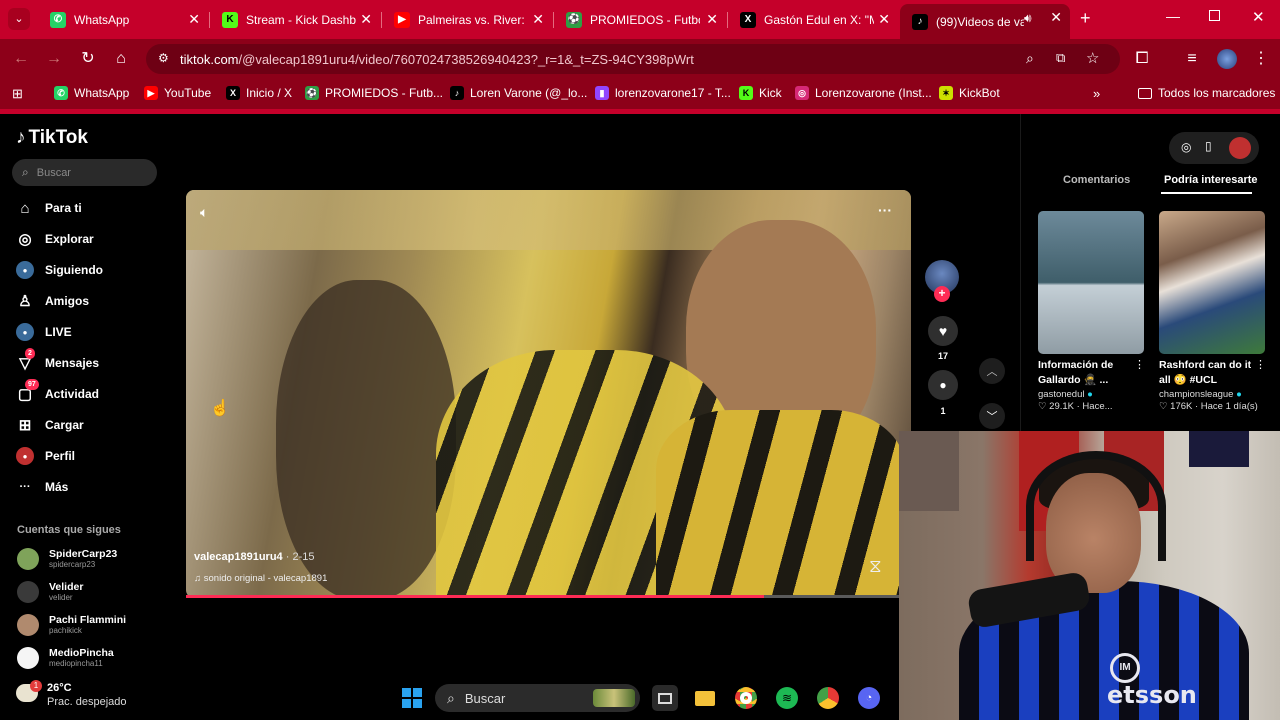 The width and height of the screenshot is (1280, 720). I want to click on chevron-up-icon: ︿, so click(992, 372).